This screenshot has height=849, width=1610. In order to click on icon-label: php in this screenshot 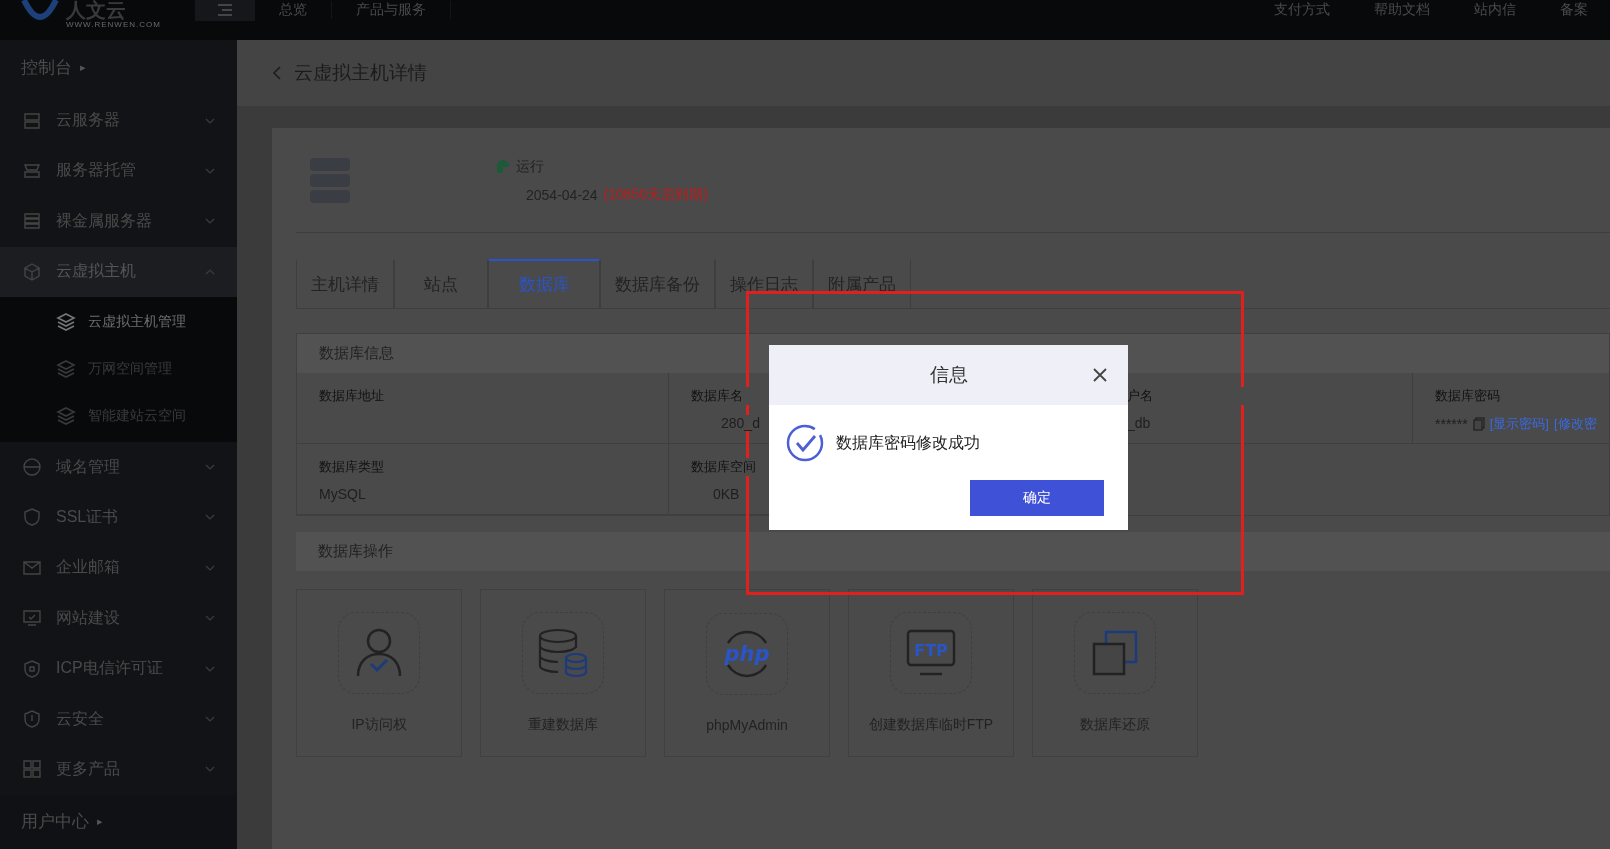, I will do `click(747, 654)`.